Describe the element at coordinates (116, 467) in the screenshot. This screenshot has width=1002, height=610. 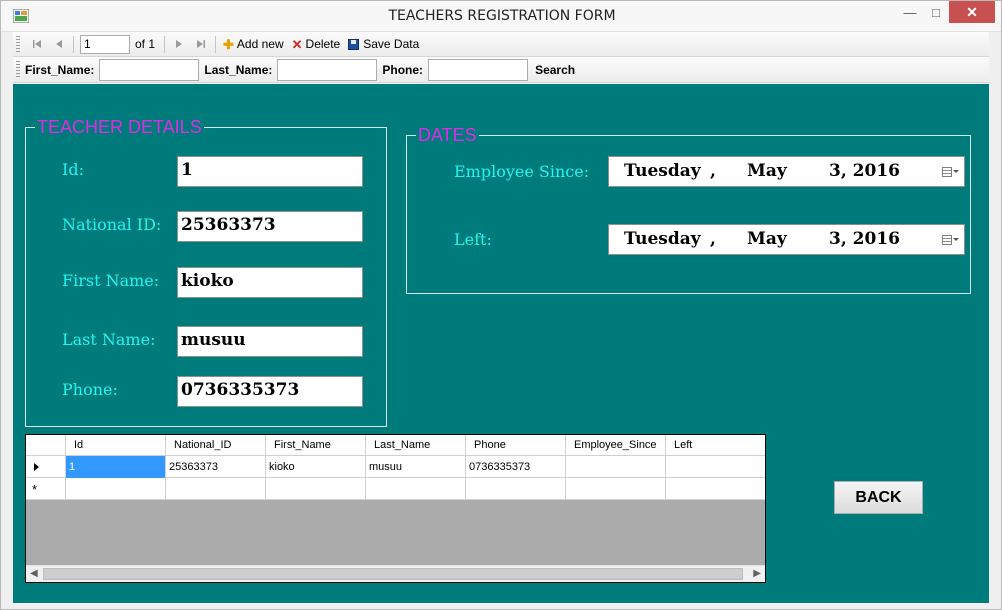
I see `cell-id: 1` at that location.